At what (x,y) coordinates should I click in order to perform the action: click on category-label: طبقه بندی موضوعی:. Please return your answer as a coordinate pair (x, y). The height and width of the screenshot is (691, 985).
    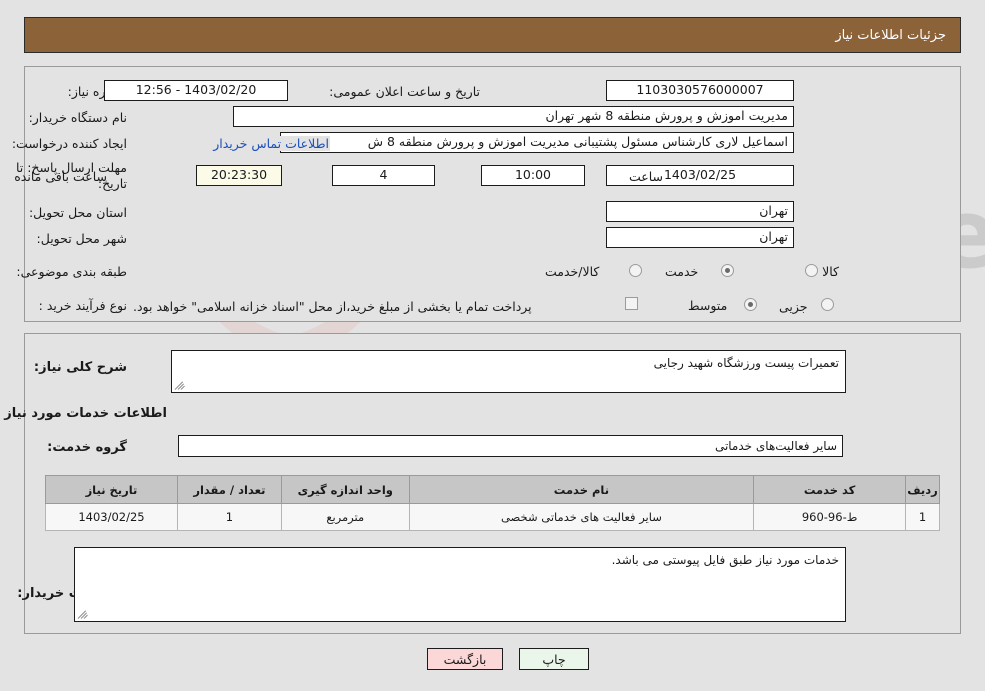
    Looking at the image, I should click on (71, 271).